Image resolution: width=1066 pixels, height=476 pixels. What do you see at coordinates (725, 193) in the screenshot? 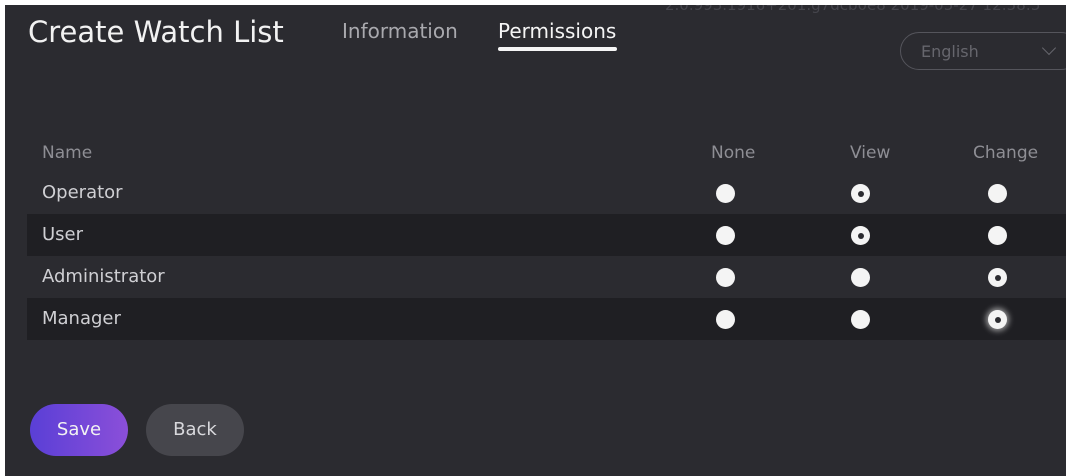
I see `radio-operator-none` at bounding box center [725, 193].